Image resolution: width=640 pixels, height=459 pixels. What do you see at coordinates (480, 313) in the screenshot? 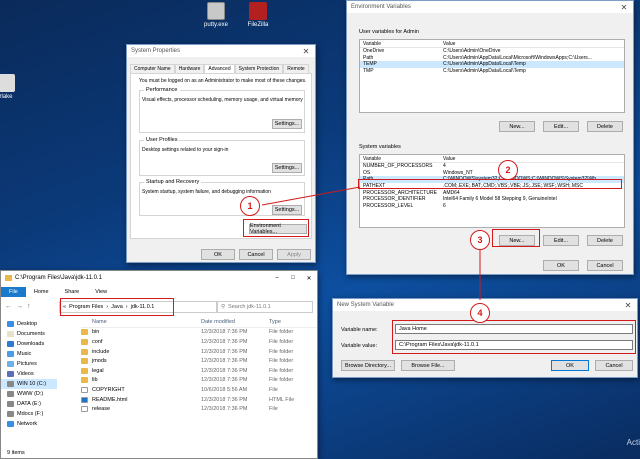
I see `annotation-4: 4` at bounding box center [480, 313].